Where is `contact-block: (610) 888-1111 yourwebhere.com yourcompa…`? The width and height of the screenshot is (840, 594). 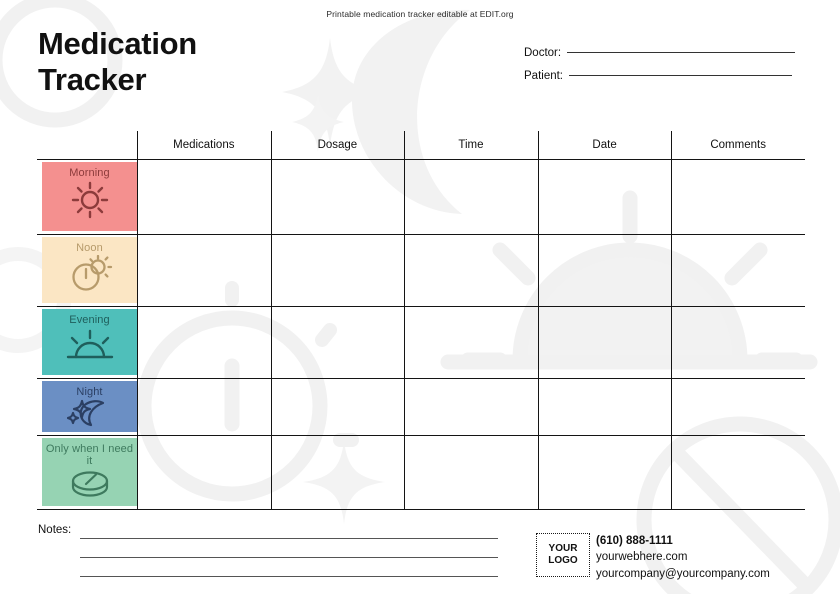
contact-block: (610) 888-1111 yourwebhere.com yourcompa… is located at coordinates (683, 557).